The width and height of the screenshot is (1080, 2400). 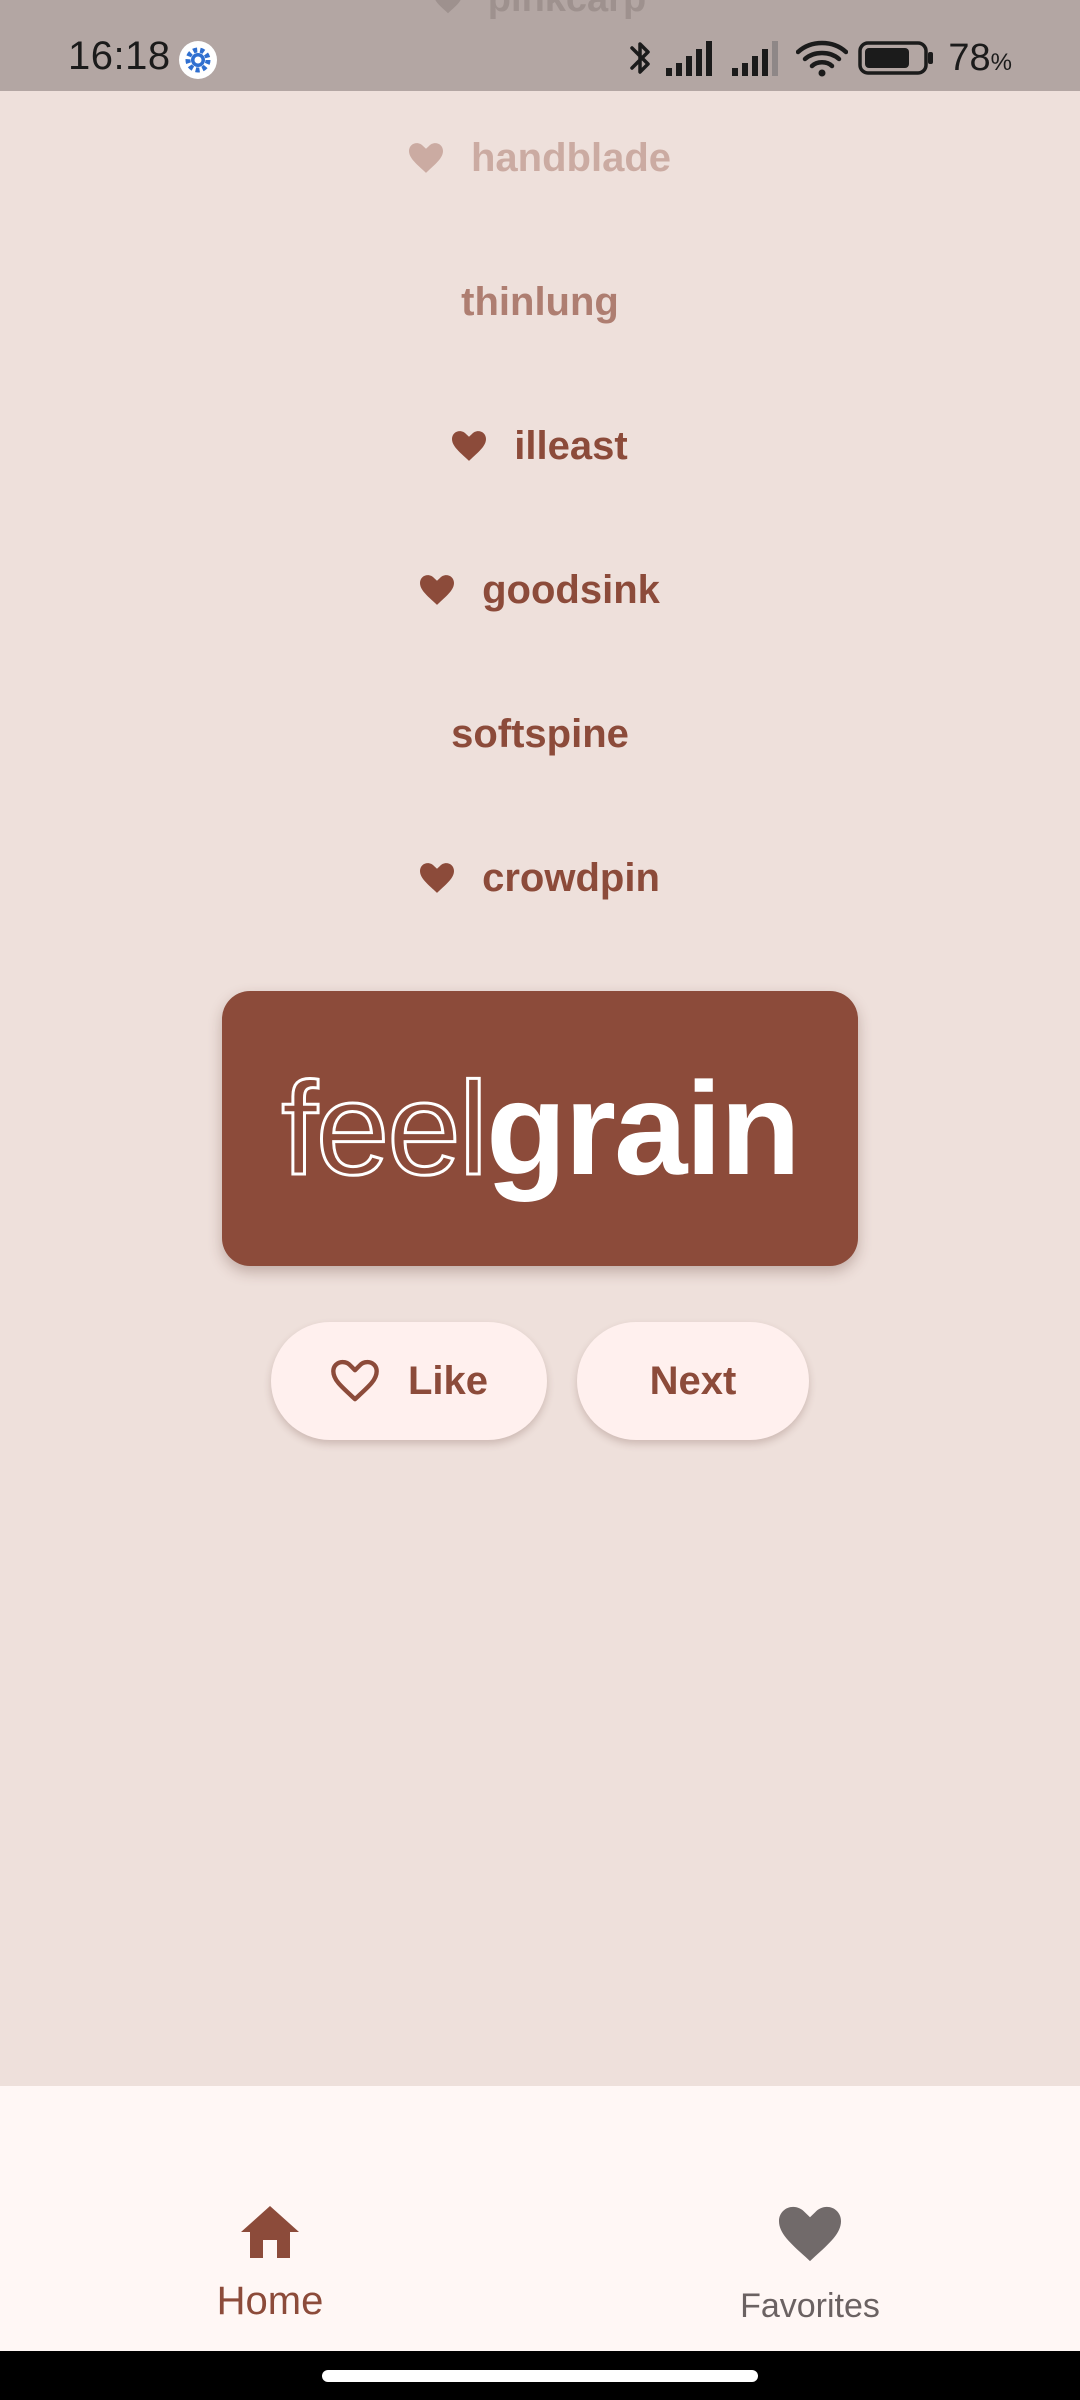 I want to click on settings-gear-icon, so click(x=198, y=60).